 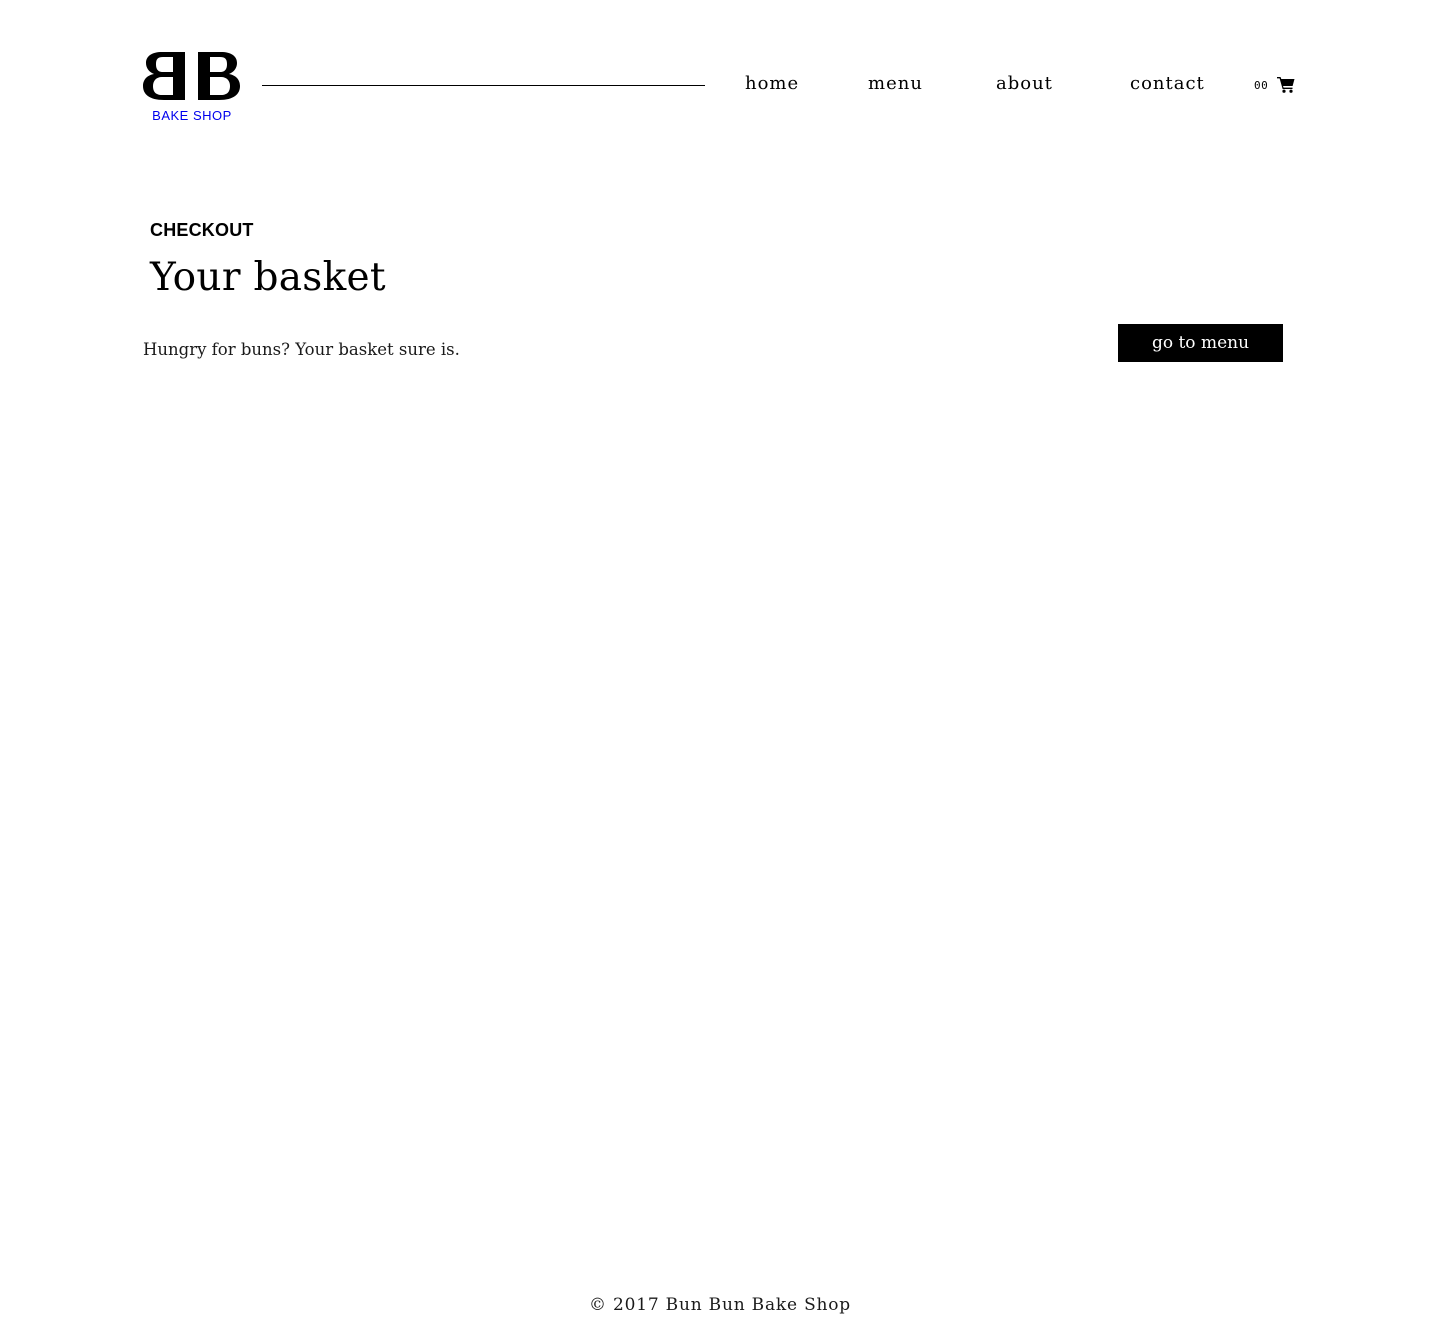 I want to click on cart-count: 00, so click(x=1261, y=85).